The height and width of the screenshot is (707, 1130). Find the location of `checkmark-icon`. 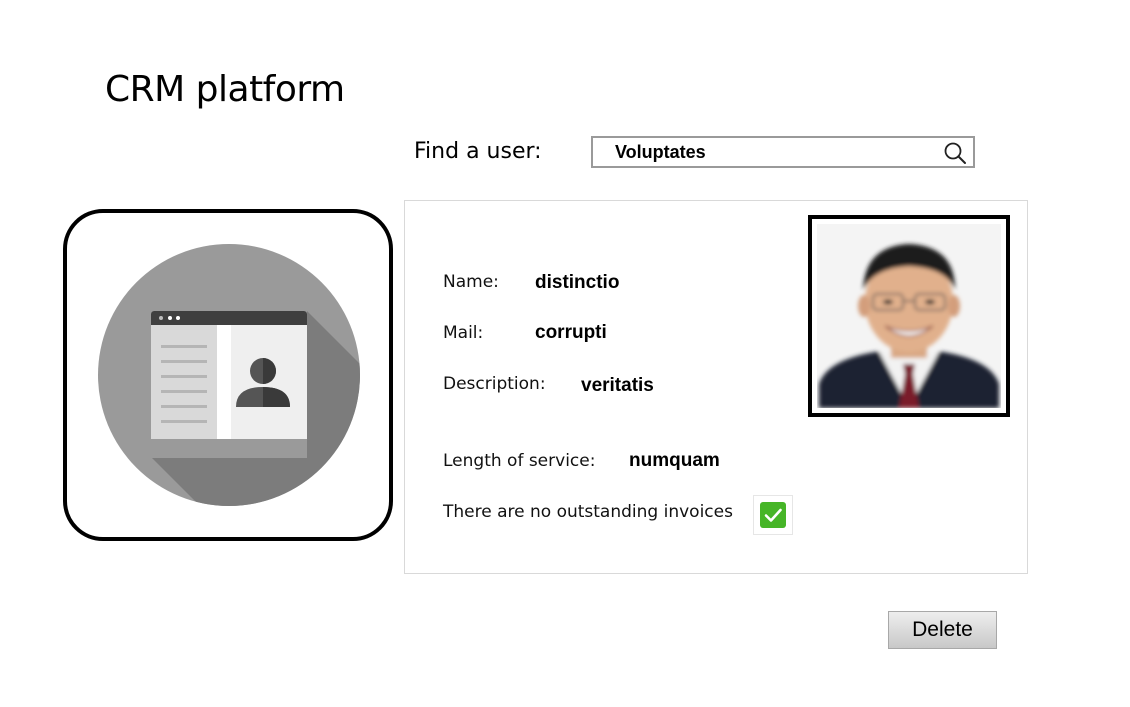

checkmark-icon is located at coordinates (773, 515).